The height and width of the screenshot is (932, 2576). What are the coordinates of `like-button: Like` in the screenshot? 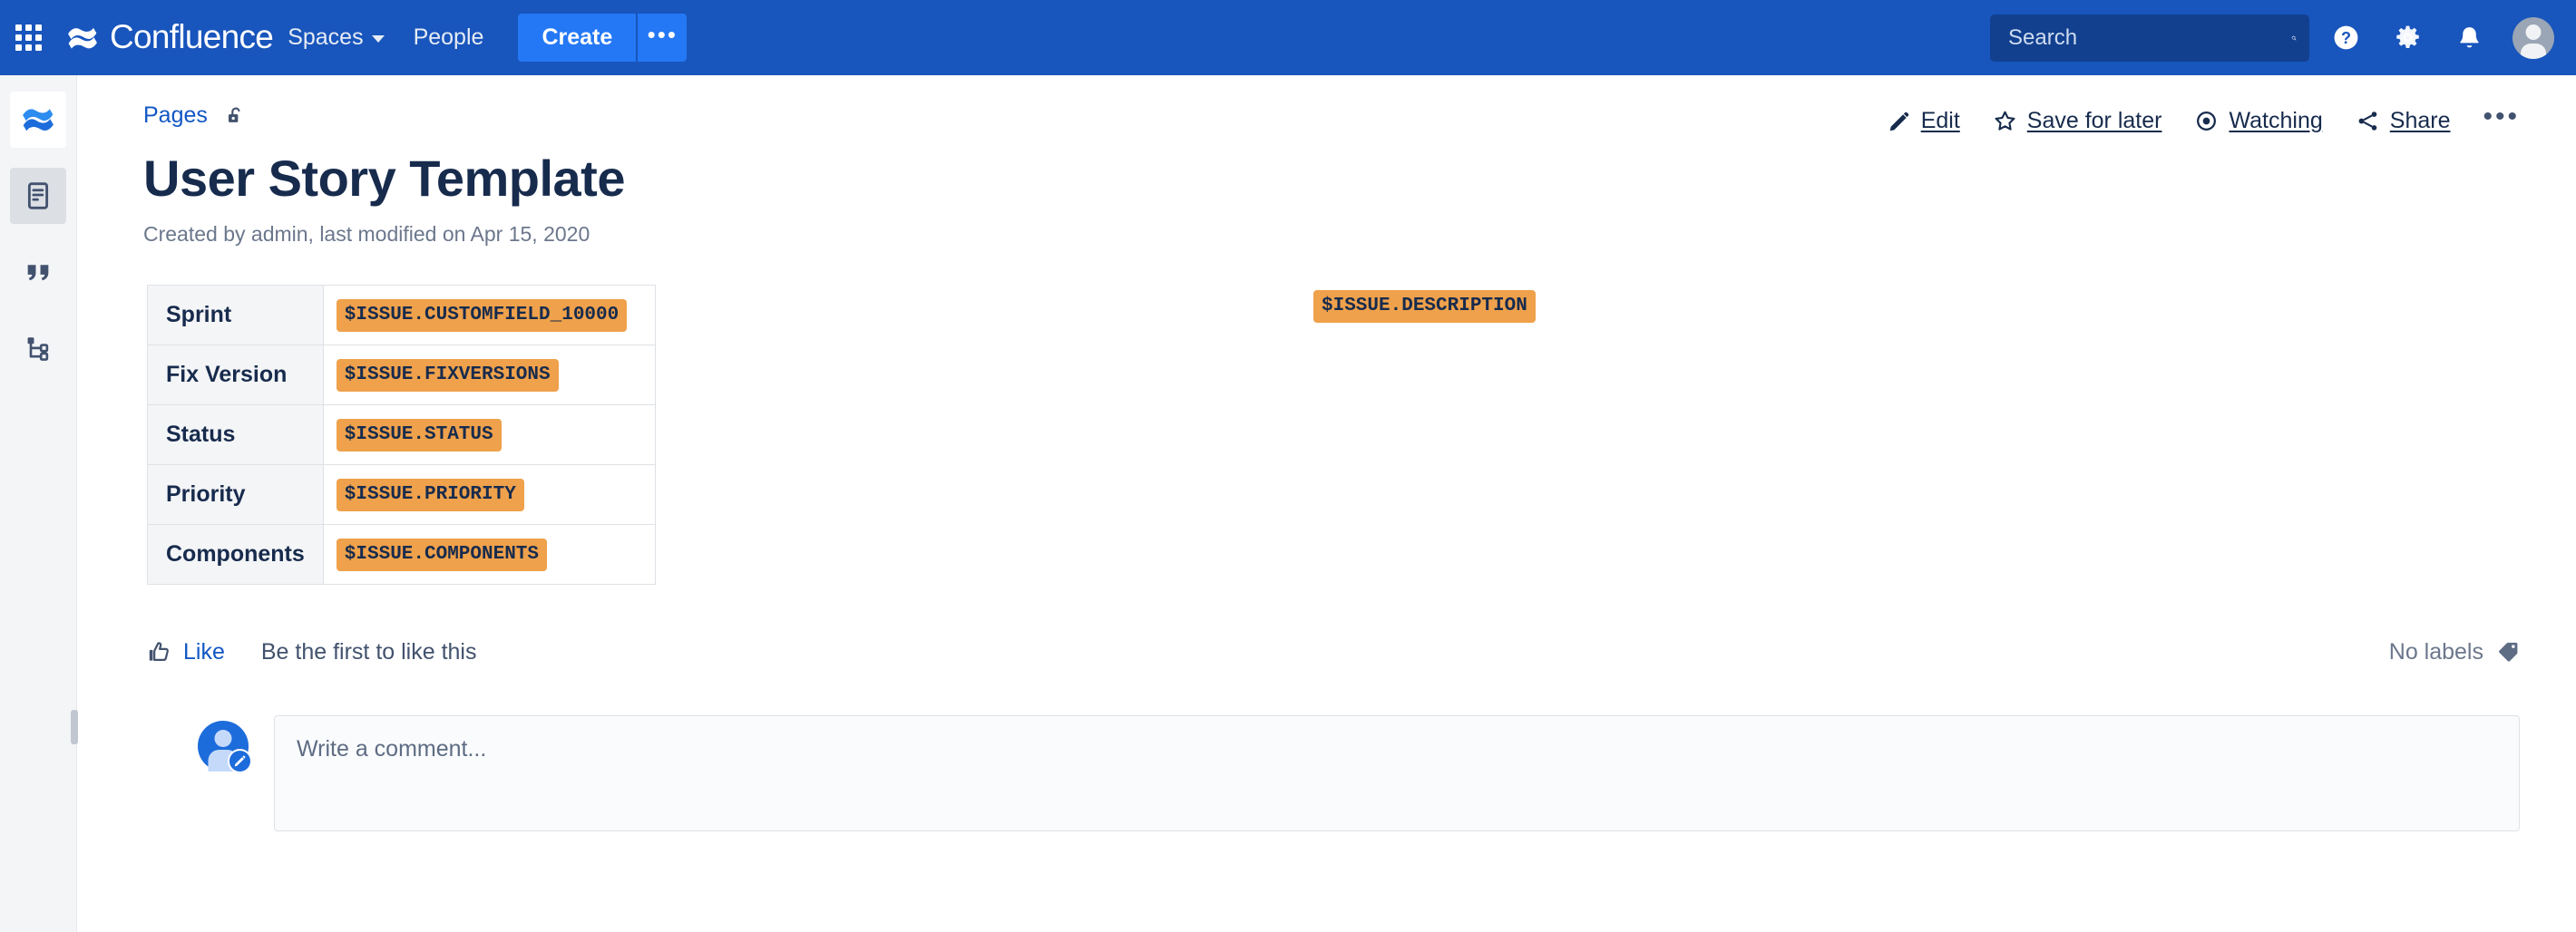 It's located at (186, 652).